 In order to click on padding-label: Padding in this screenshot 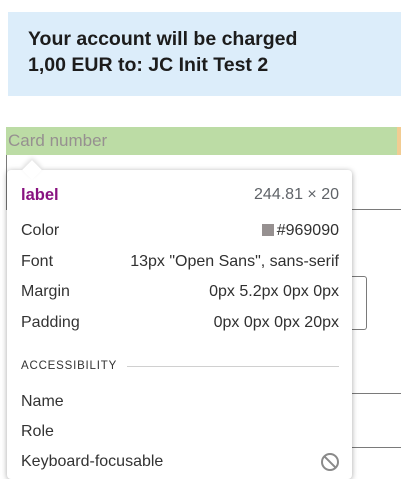, I will do `click(50, 322)`.